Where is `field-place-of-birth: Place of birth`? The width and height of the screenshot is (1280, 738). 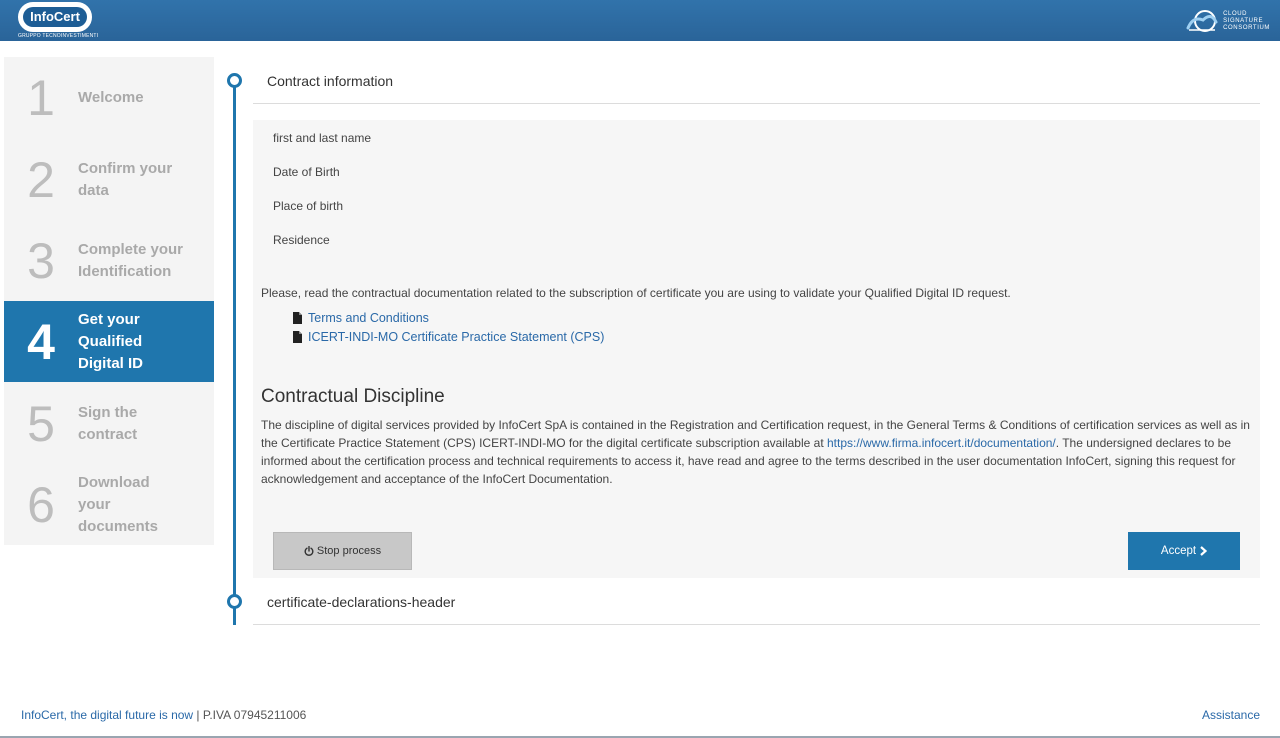 field-place-of-birth: Place of birth is located at coordinates (308, 206).